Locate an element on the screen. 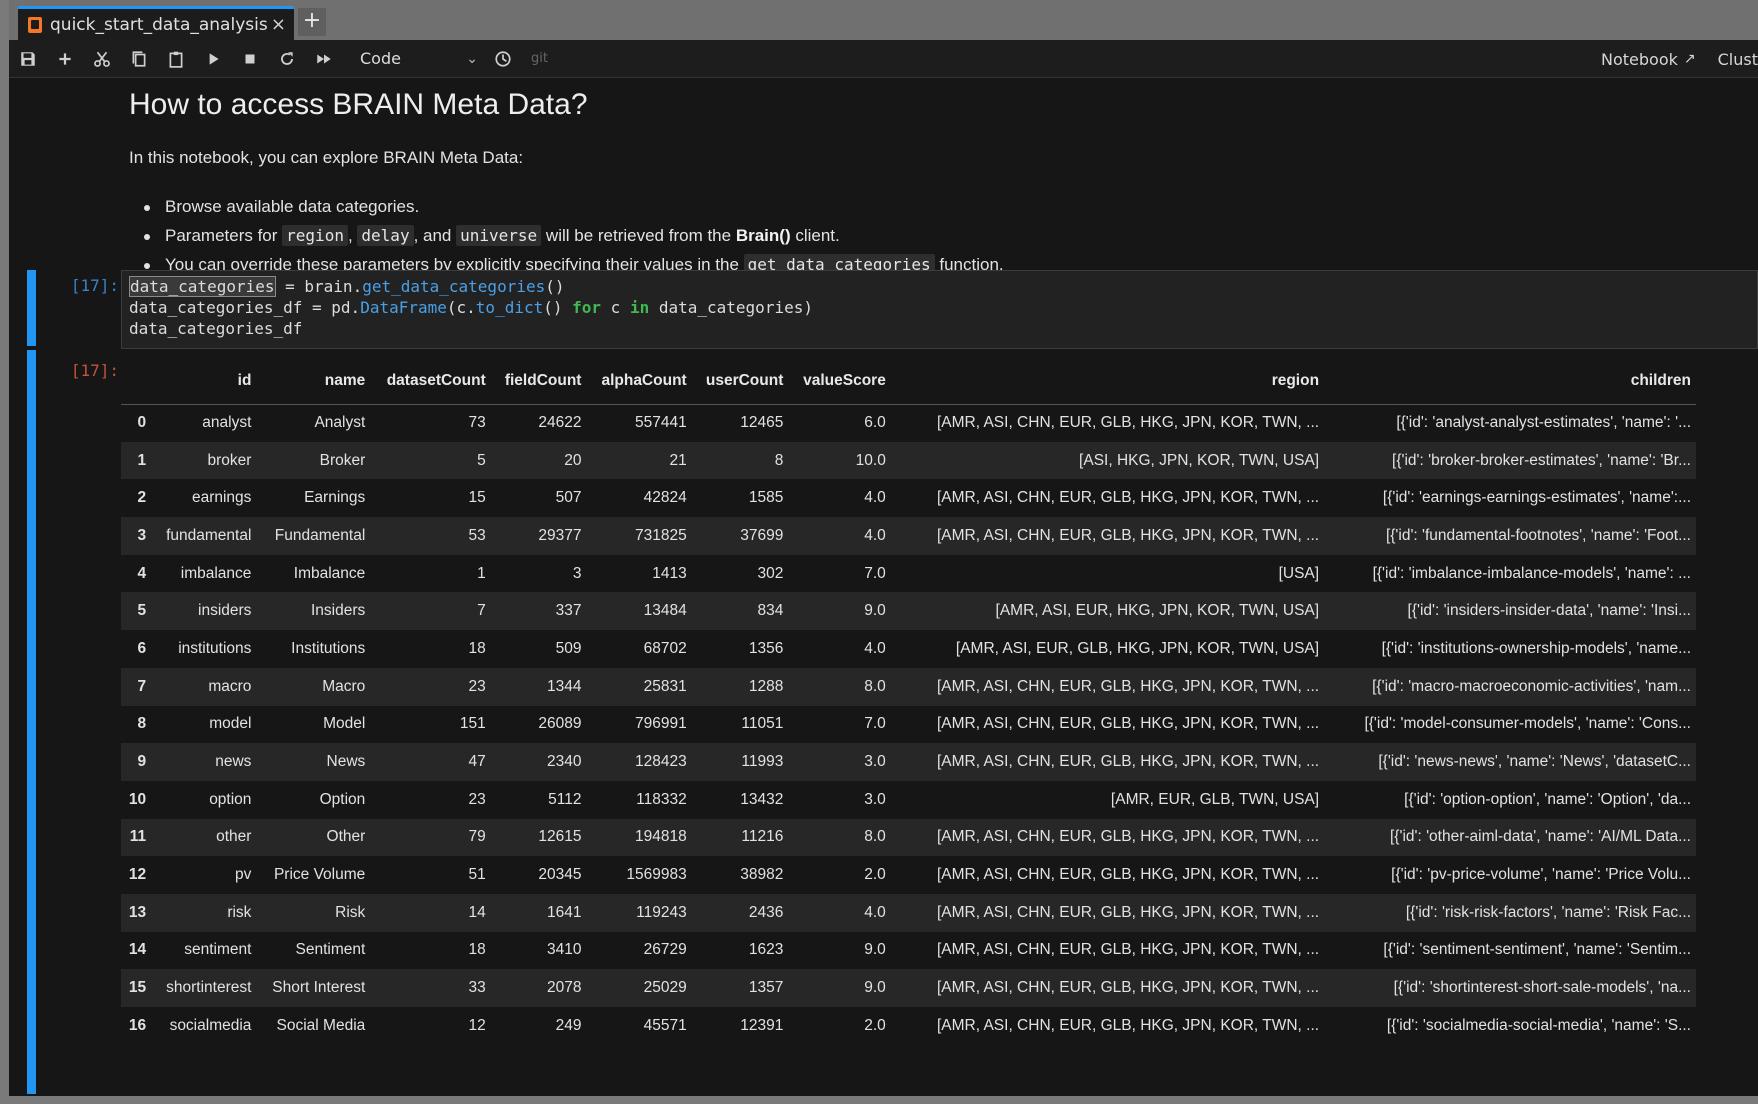 The image size is (1758, 1104). code-token: (c. is located at coordinates (461, 307).